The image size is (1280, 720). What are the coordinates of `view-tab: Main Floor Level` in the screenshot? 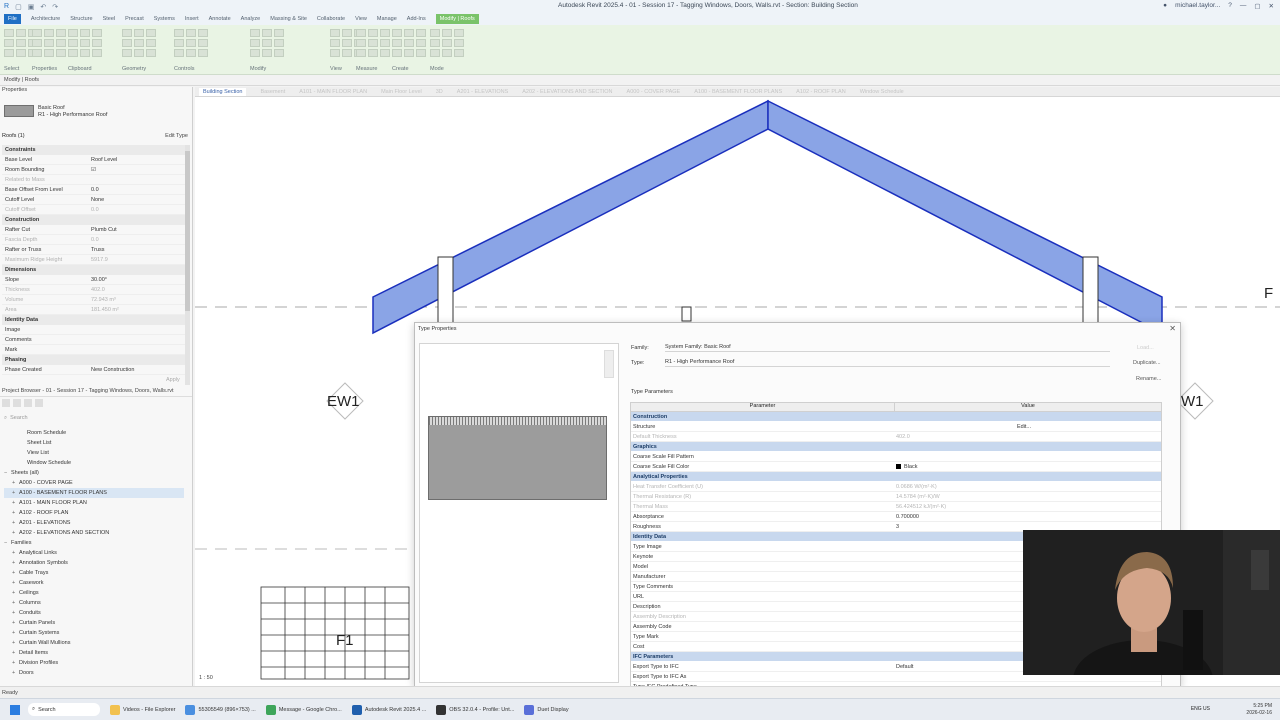 It's located at (401, 92).